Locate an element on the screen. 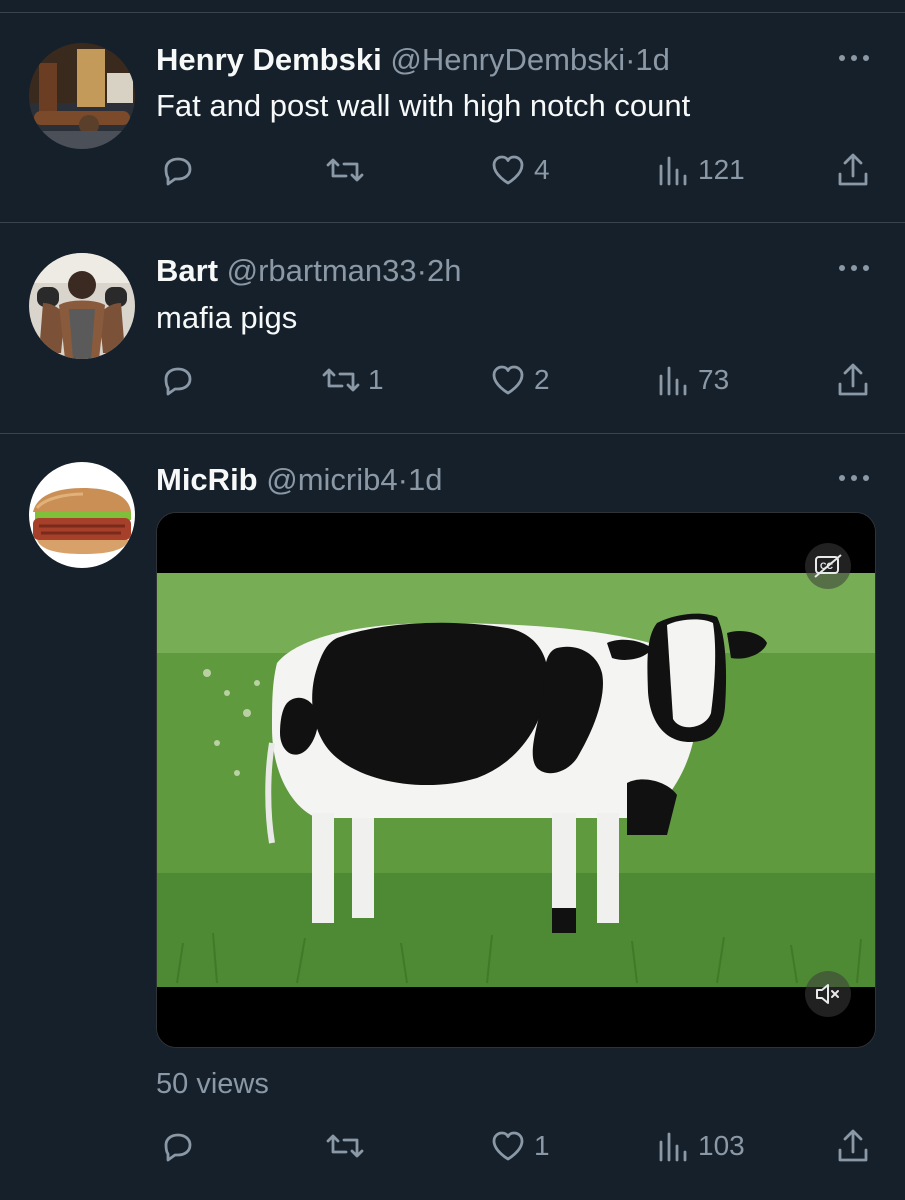 This screenshot has height=1200, width=905. gym-lifter-avatar-icon is located at coordinates (82, 306).